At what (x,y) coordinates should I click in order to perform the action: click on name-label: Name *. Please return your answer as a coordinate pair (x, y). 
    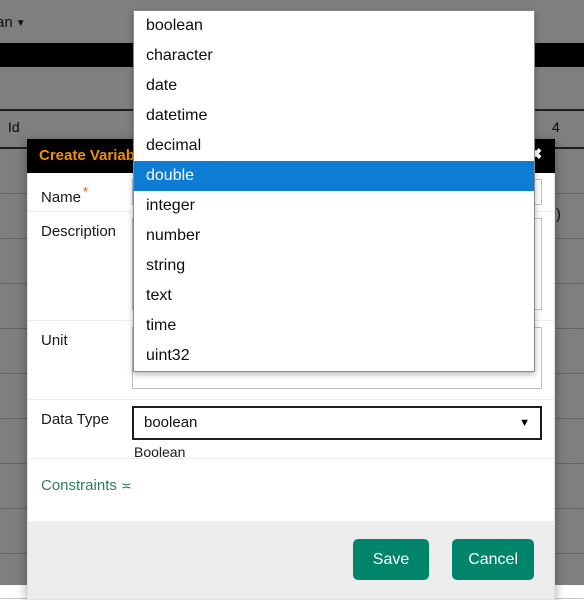
    Looking at the image, I should click on (80, 194).